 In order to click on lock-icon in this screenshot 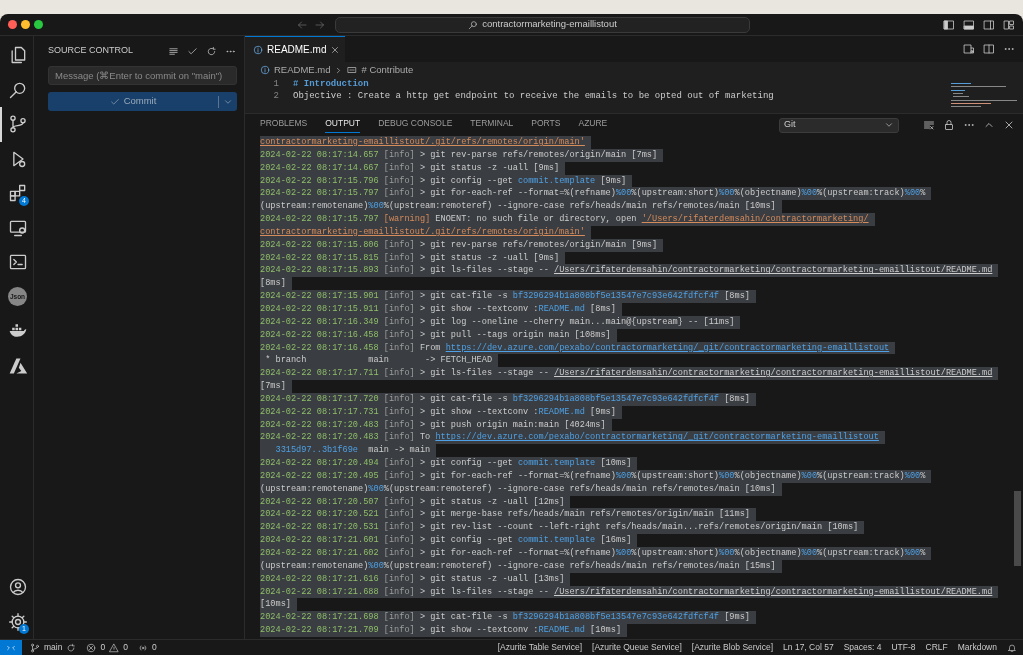, I will do `click(949, 125)`.